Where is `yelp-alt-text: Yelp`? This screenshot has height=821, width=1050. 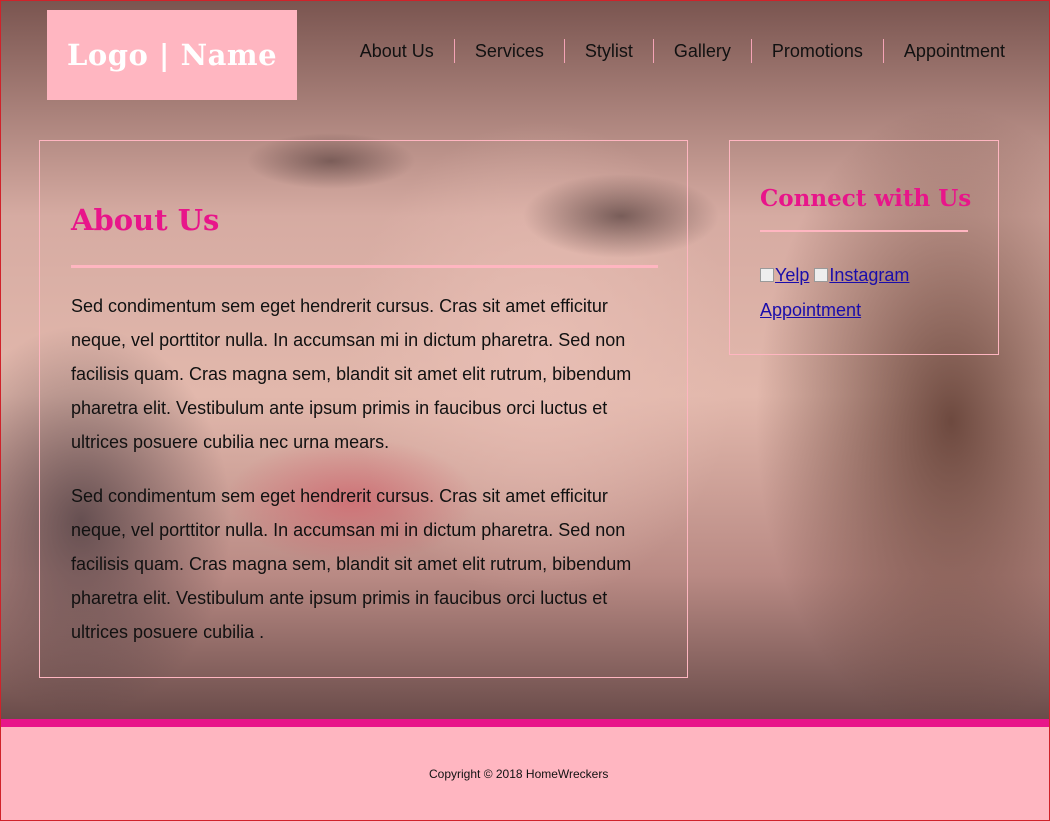
yelp-alt-text: Yelp is located at coordinates (792, 275).